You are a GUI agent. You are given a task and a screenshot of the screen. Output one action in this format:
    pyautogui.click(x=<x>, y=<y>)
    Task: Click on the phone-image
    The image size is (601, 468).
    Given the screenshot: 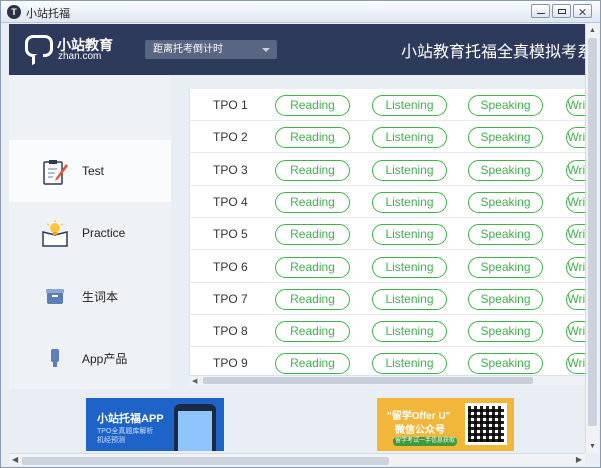 What is the action you would take?
    pyautogui.click(x=195, y=427)
    